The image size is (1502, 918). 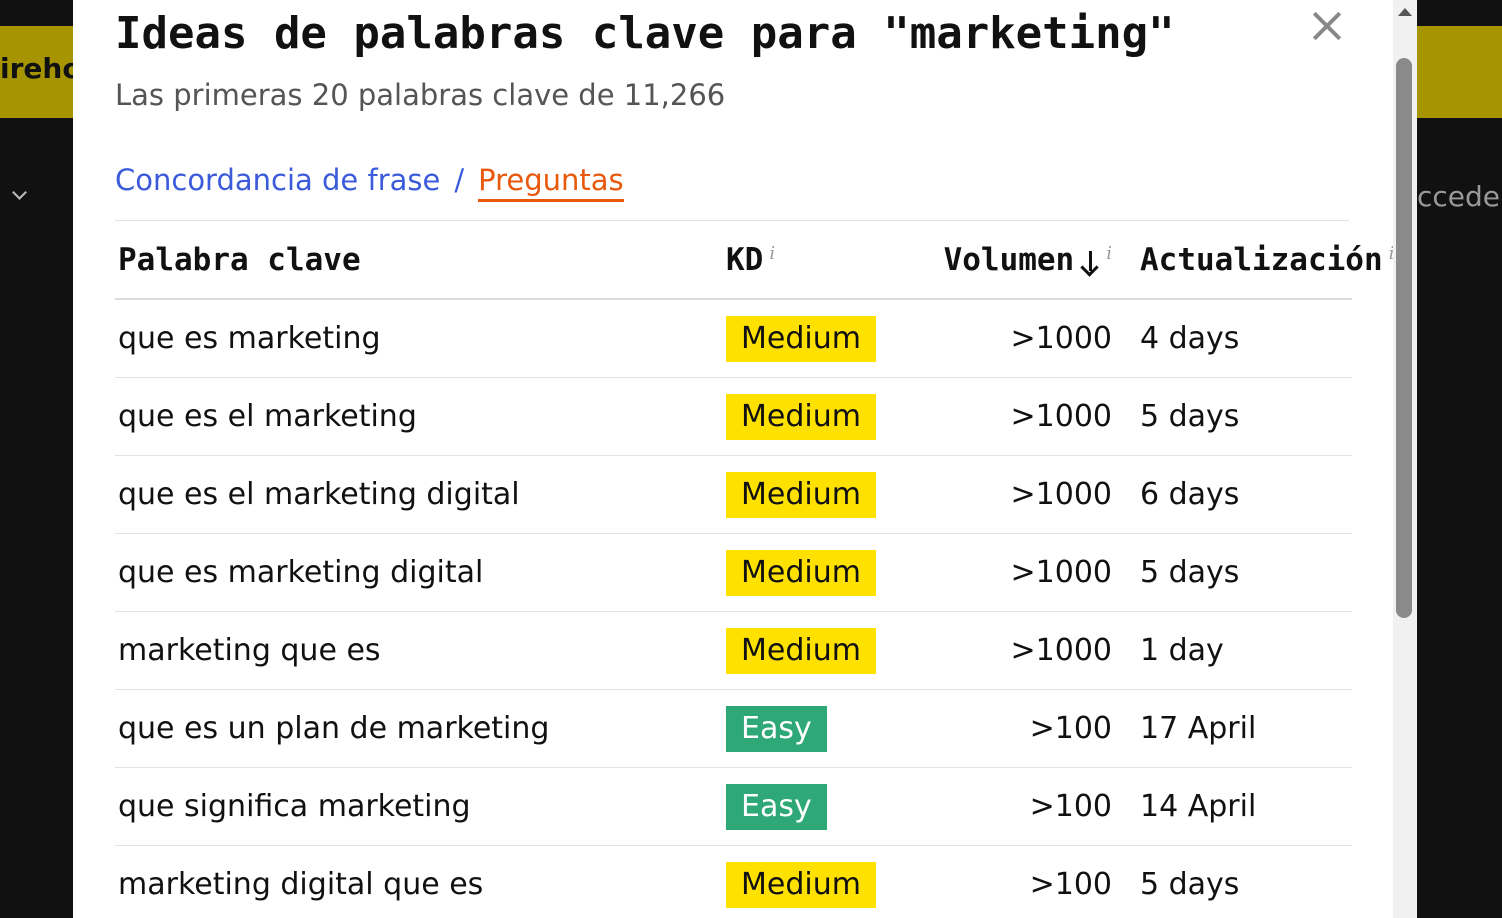 What do you see at coordinates (420, 494) in the screenshot?
I see `keyword-cell: que es el marketing digital` at bounding box center [420, 494].